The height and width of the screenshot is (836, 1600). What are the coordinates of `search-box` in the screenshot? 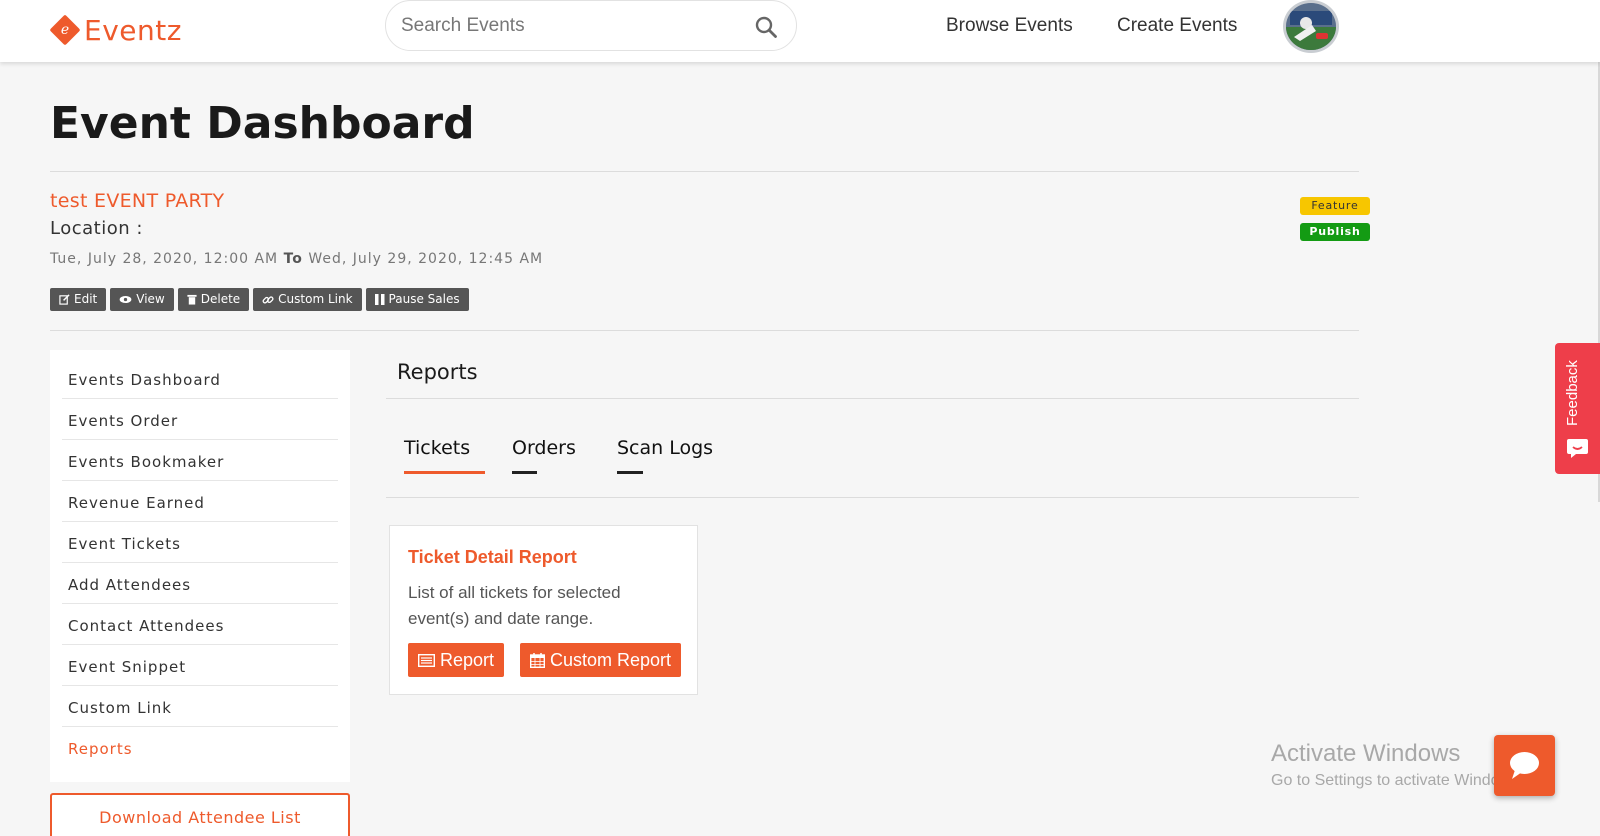 It's located at (591, 25).